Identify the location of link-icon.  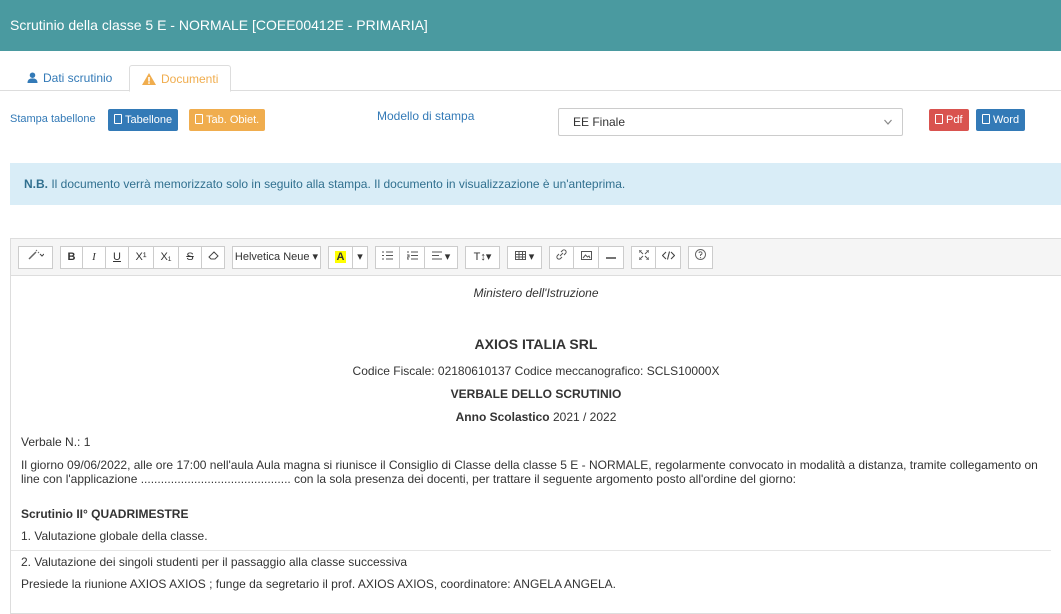
(561, 254).